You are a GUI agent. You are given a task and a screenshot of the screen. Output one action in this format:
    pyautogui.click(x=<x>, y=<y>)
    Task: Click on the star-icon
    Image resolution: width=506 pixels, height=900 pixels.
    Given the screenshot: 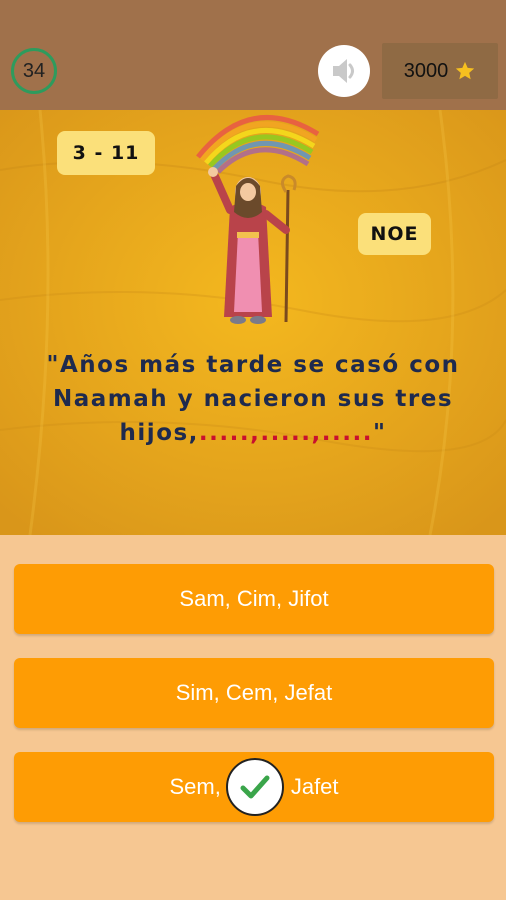 What is the action you would take?
    pyautogui.click(x=465, y=70)
    